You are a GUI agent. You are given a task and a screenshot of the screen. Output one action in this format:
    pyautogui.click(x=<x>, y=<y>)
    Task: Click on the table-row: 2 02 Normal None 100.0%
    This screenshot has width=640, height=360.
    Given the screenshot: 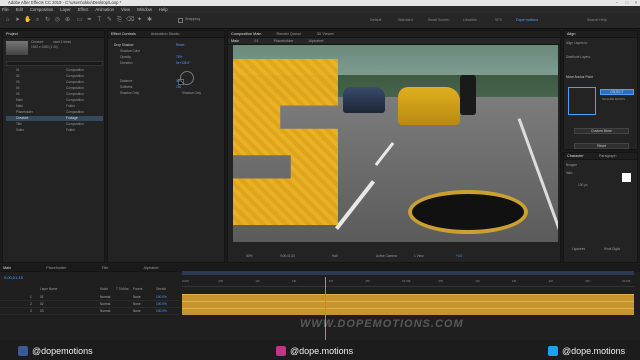 What is the action you would take?
    pyautogui.click(x=90, y=304)
    